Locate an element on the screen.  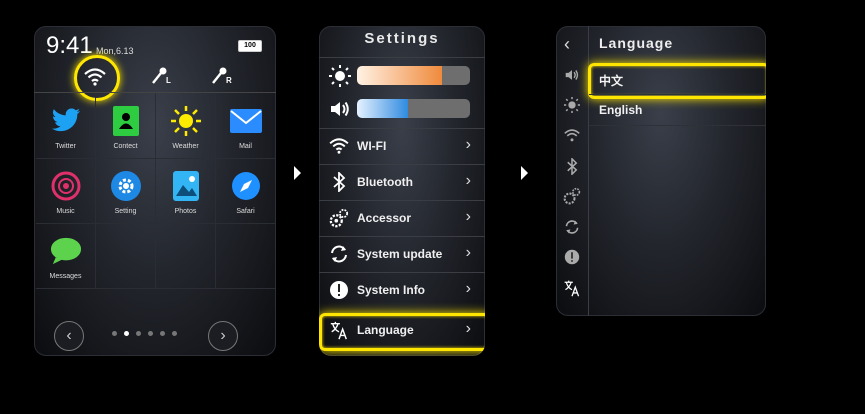
app-music: Music is located at coordinates (66, 191).